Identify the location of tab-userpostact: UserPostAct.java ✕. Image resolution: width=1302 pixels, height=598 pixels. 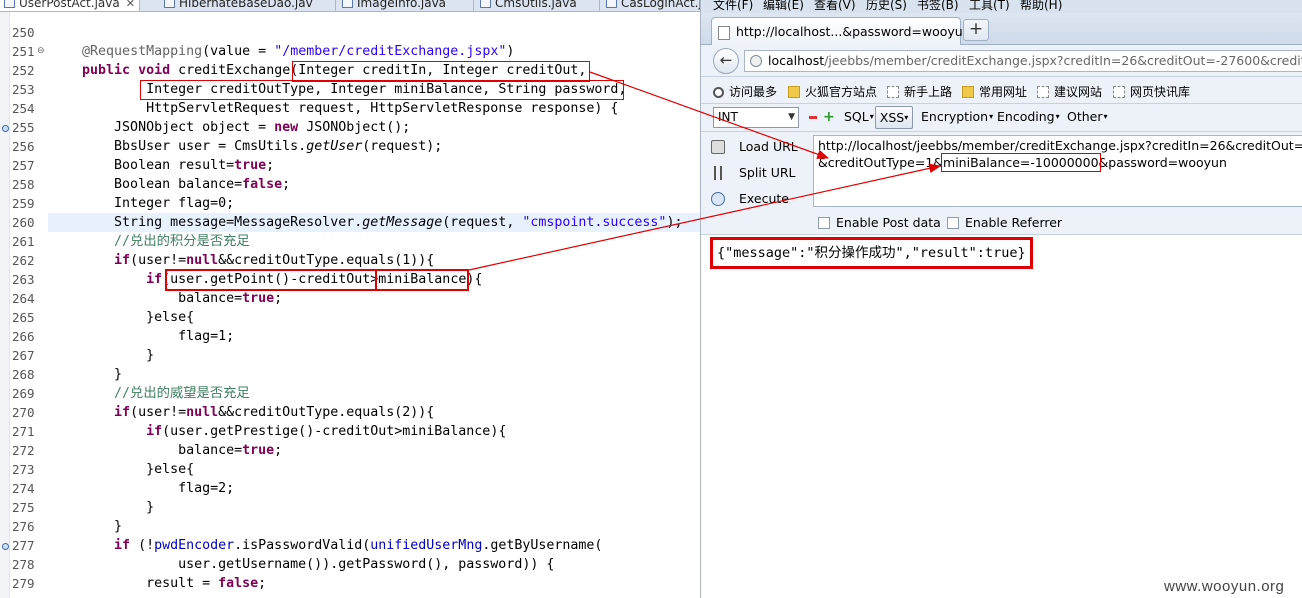
(70, 5).